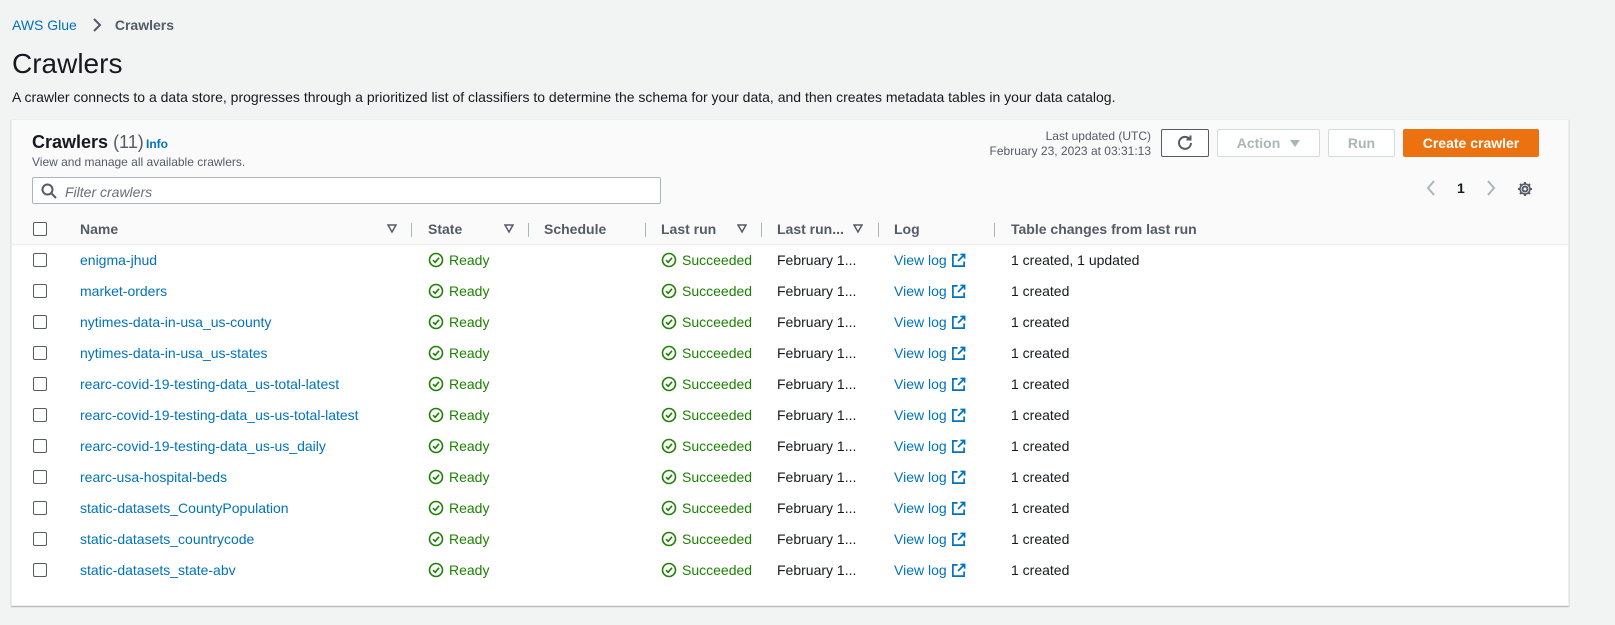 The image size is (1615, 625). What do you see at coordinates (99, 229) in the screenshot?
I see `col-name: Name` at bounding box center [99, 229].